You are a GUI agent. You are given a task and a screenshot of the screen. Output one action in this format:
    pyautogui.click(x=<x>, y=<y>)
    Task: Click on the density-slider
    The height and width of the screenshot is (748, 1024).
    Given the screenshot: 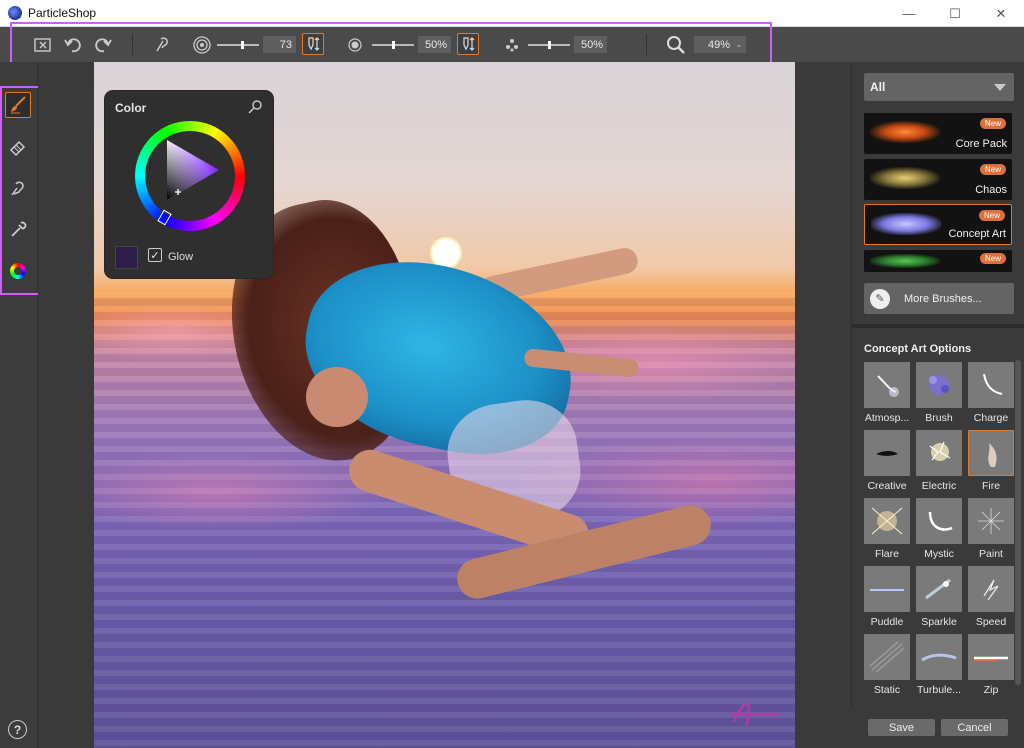 What is the action you would take?
    pyautogui.click(x=549, y=45)
    